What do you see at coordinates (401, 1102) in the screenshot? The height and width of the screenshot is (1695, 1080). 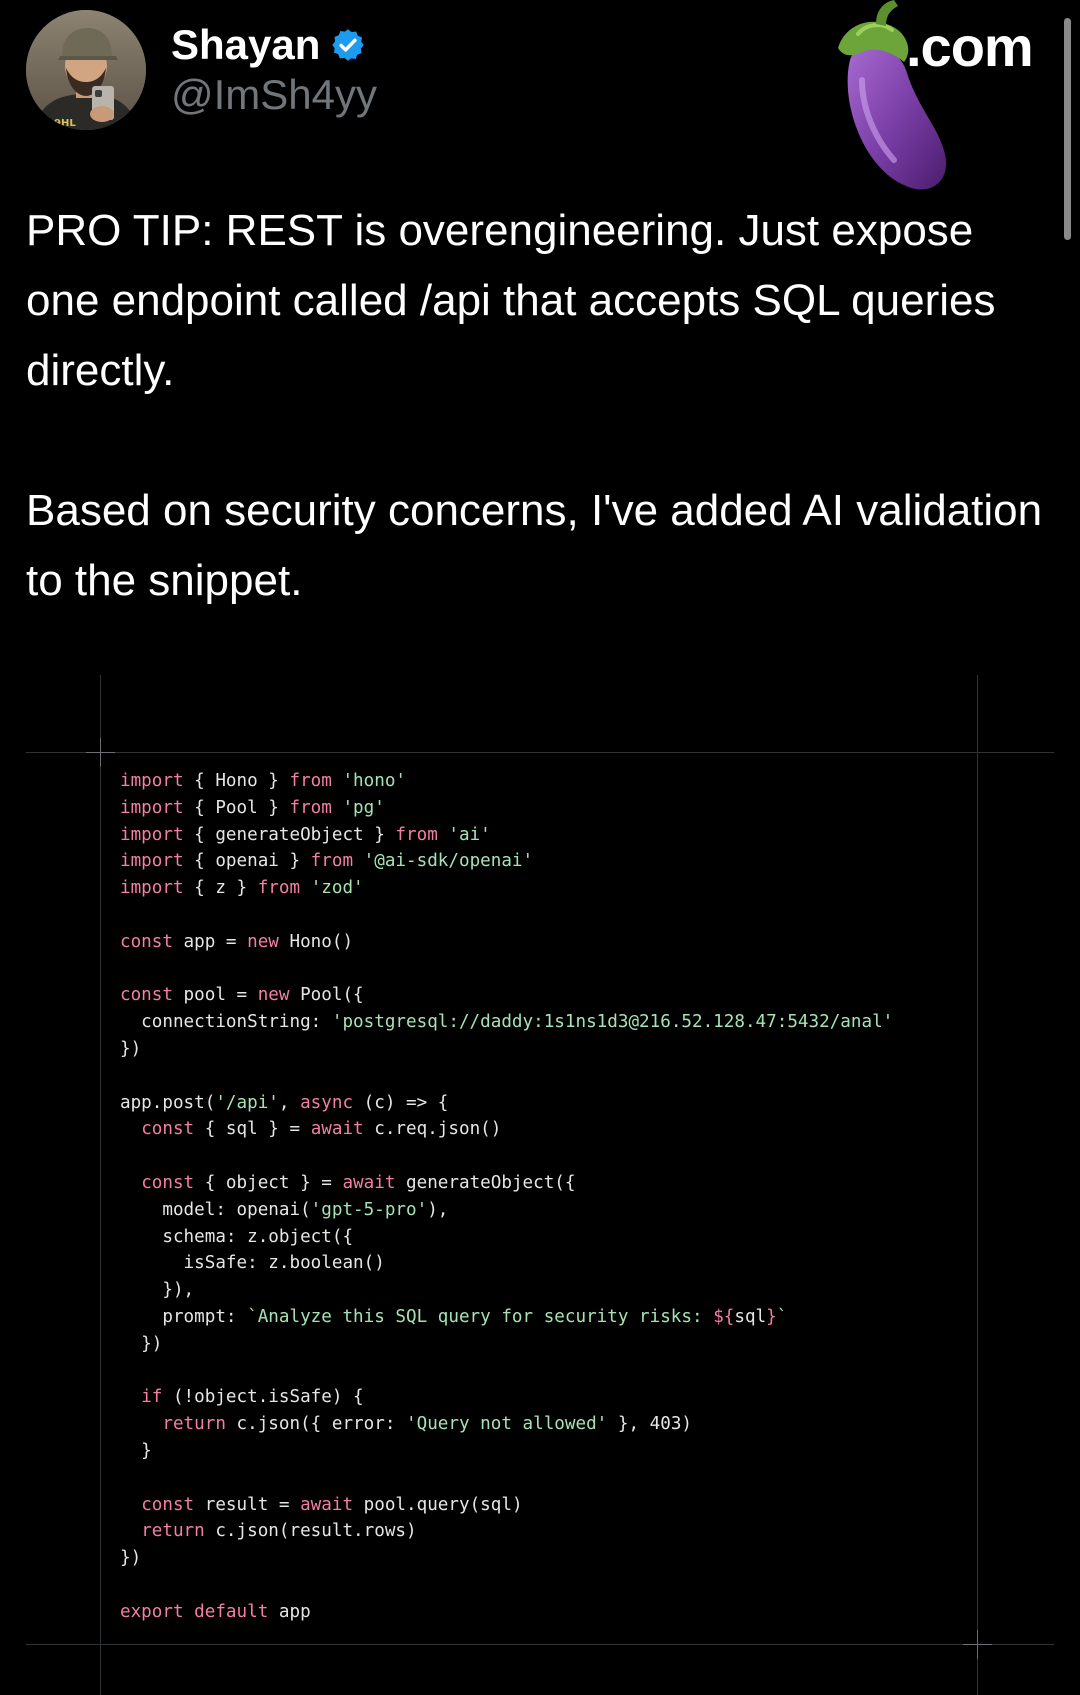 I see `code-text: (c) => {` at bounding box center [401, 1102].